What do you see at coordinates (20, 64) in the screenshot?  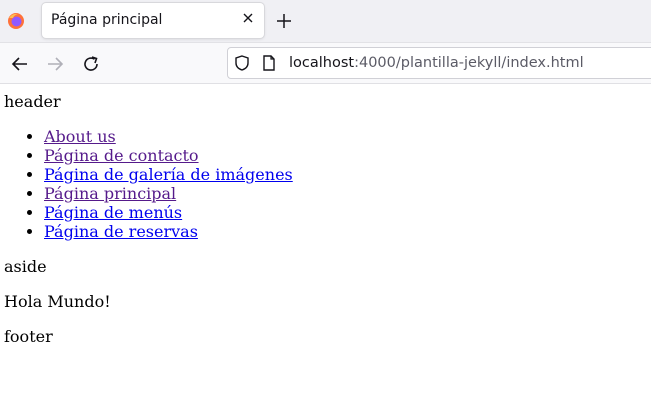 I see `back-arrow-icon` at bounding box center [20, 64].